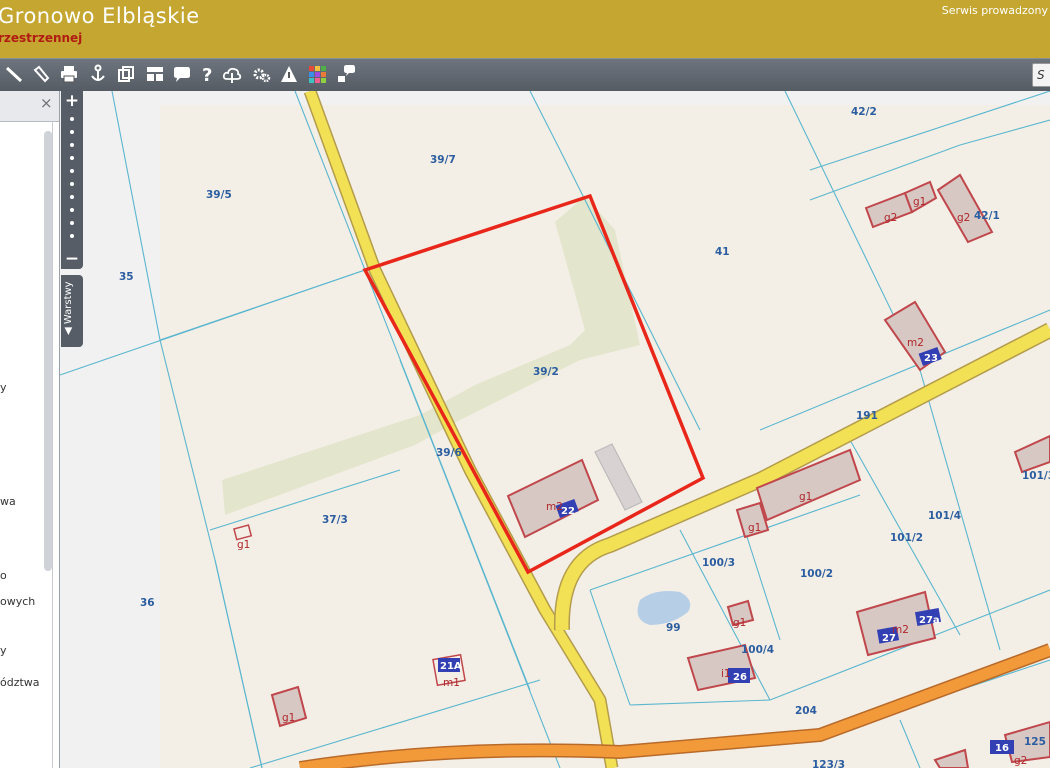 The image size is (1050, 768). What do you see at coordinates (72, 101) in the screenshot?
I see `zoom-in-button: +` at bounding box center [72, 101].